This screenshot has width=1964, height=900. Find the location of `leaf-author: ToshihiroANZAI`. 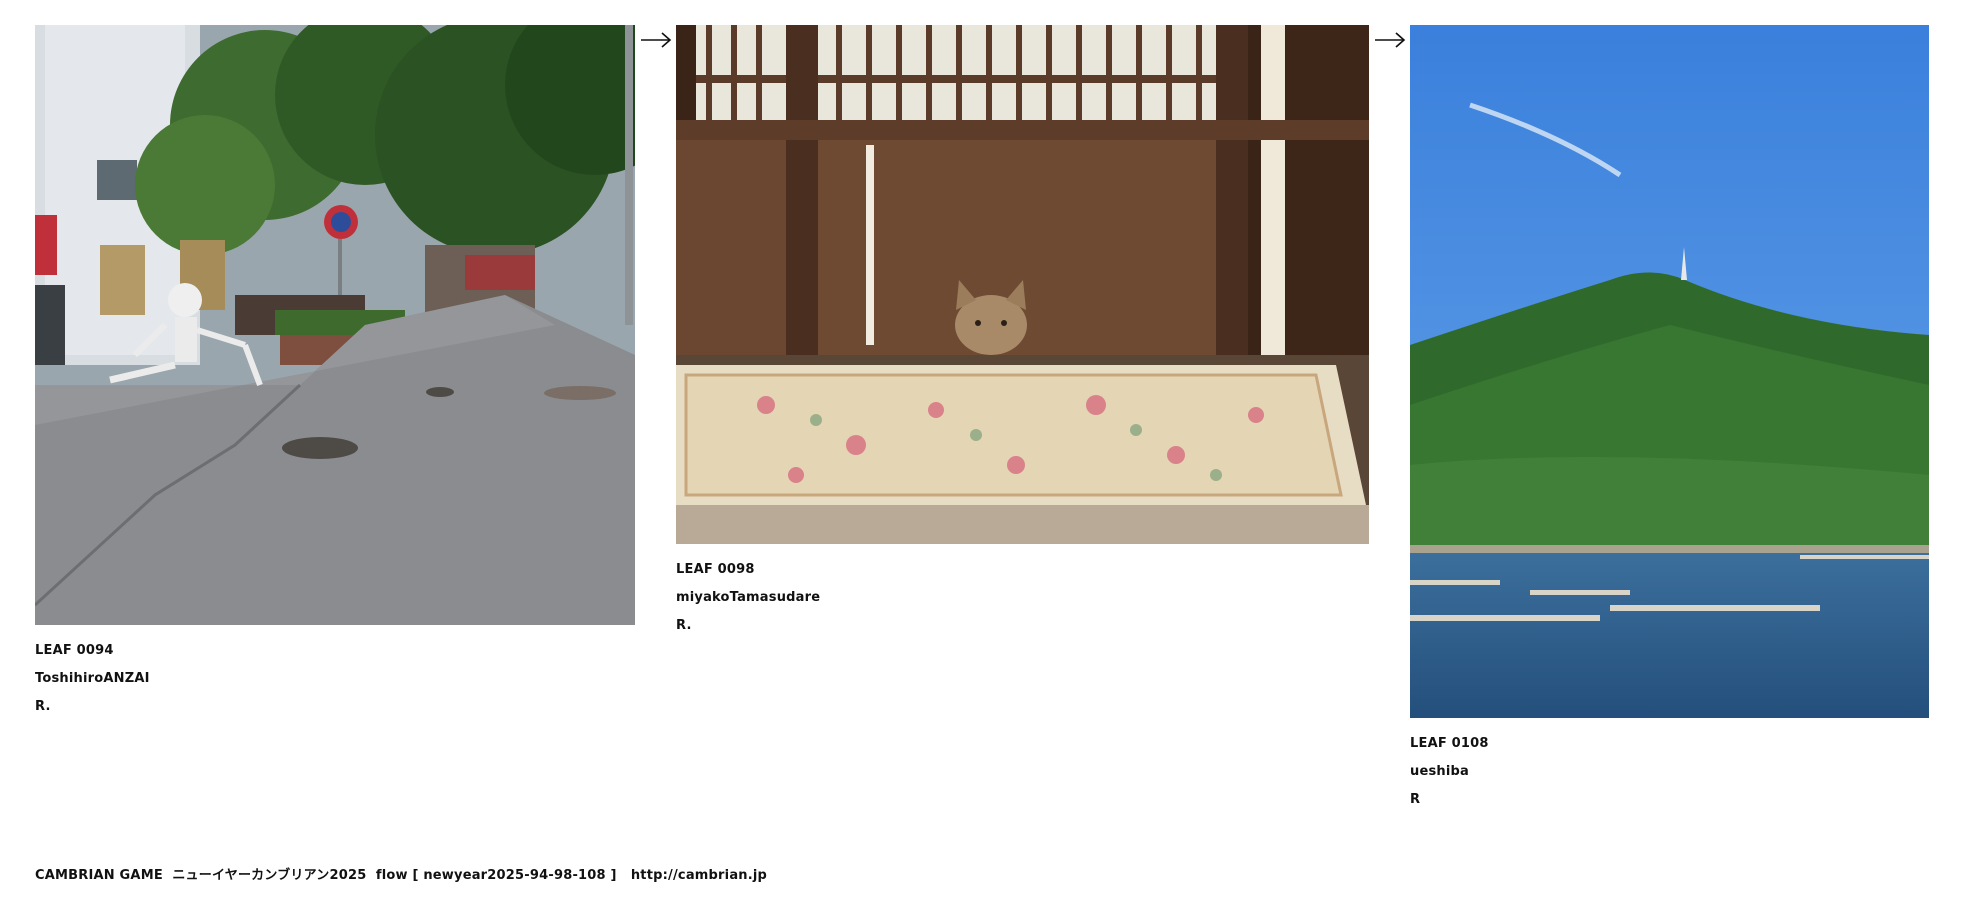

leaf-author: ToshihiroANZAI is located at coordinates (335, 679).